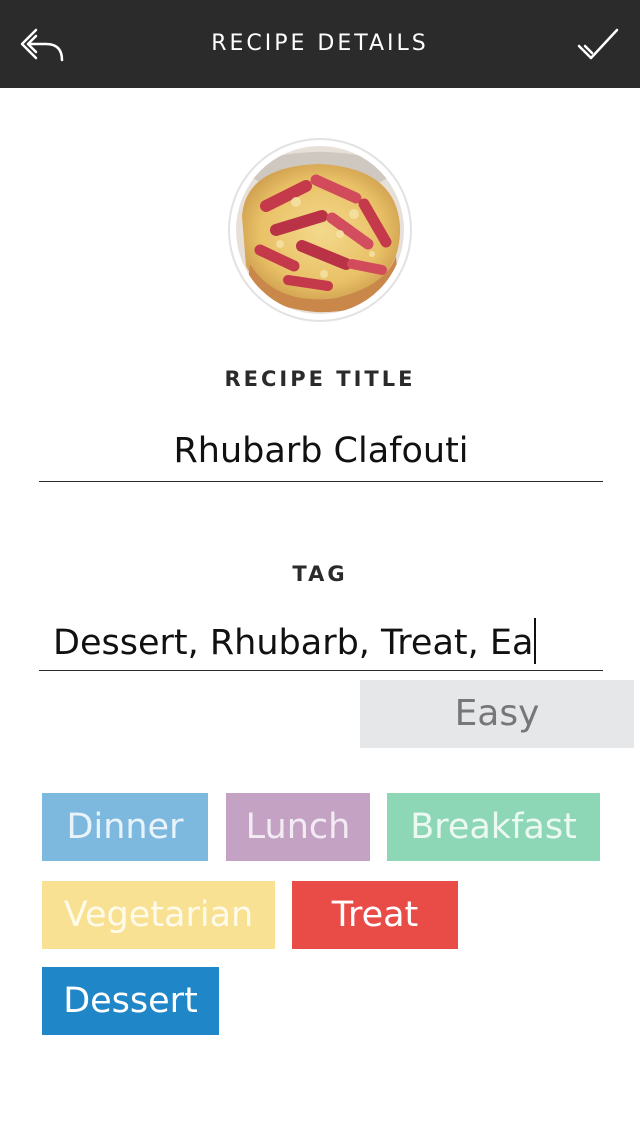 The width and height of the screenshot is (640, 1136). Describe the element at coordinates (320, 574) in the screenshot. I see `tag-label: TAG` at that location.